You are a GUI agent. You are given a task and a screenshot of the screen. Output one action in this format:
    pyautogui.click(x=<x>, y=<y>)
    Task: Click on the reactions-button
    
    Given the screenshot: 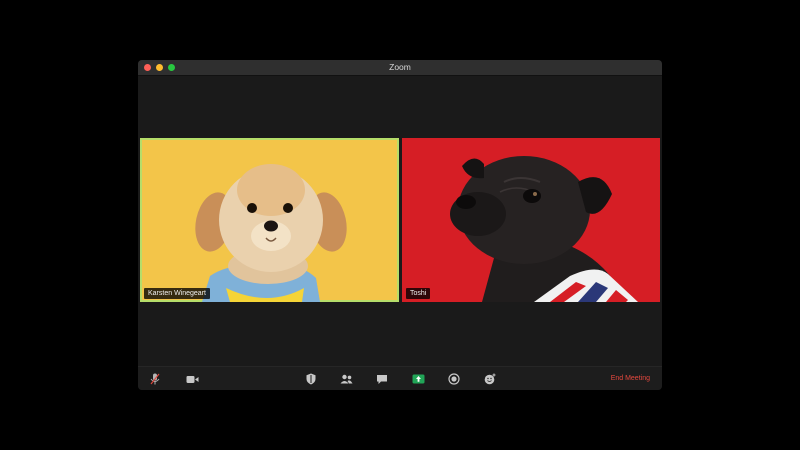 What is the action you would take?
    pyautogui.click(x=490, y=379)
    